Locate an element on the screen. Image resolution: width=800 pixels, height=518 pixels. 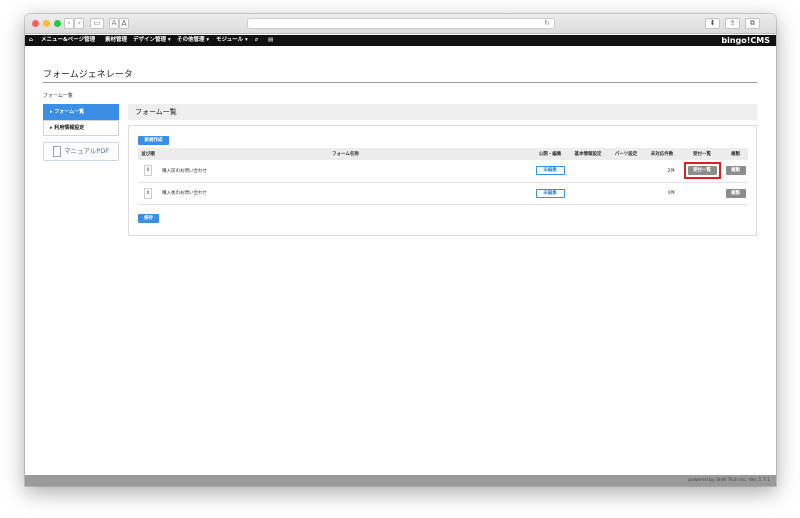
highlight-box: 受付一覧 is located at coordinates (702, 171).